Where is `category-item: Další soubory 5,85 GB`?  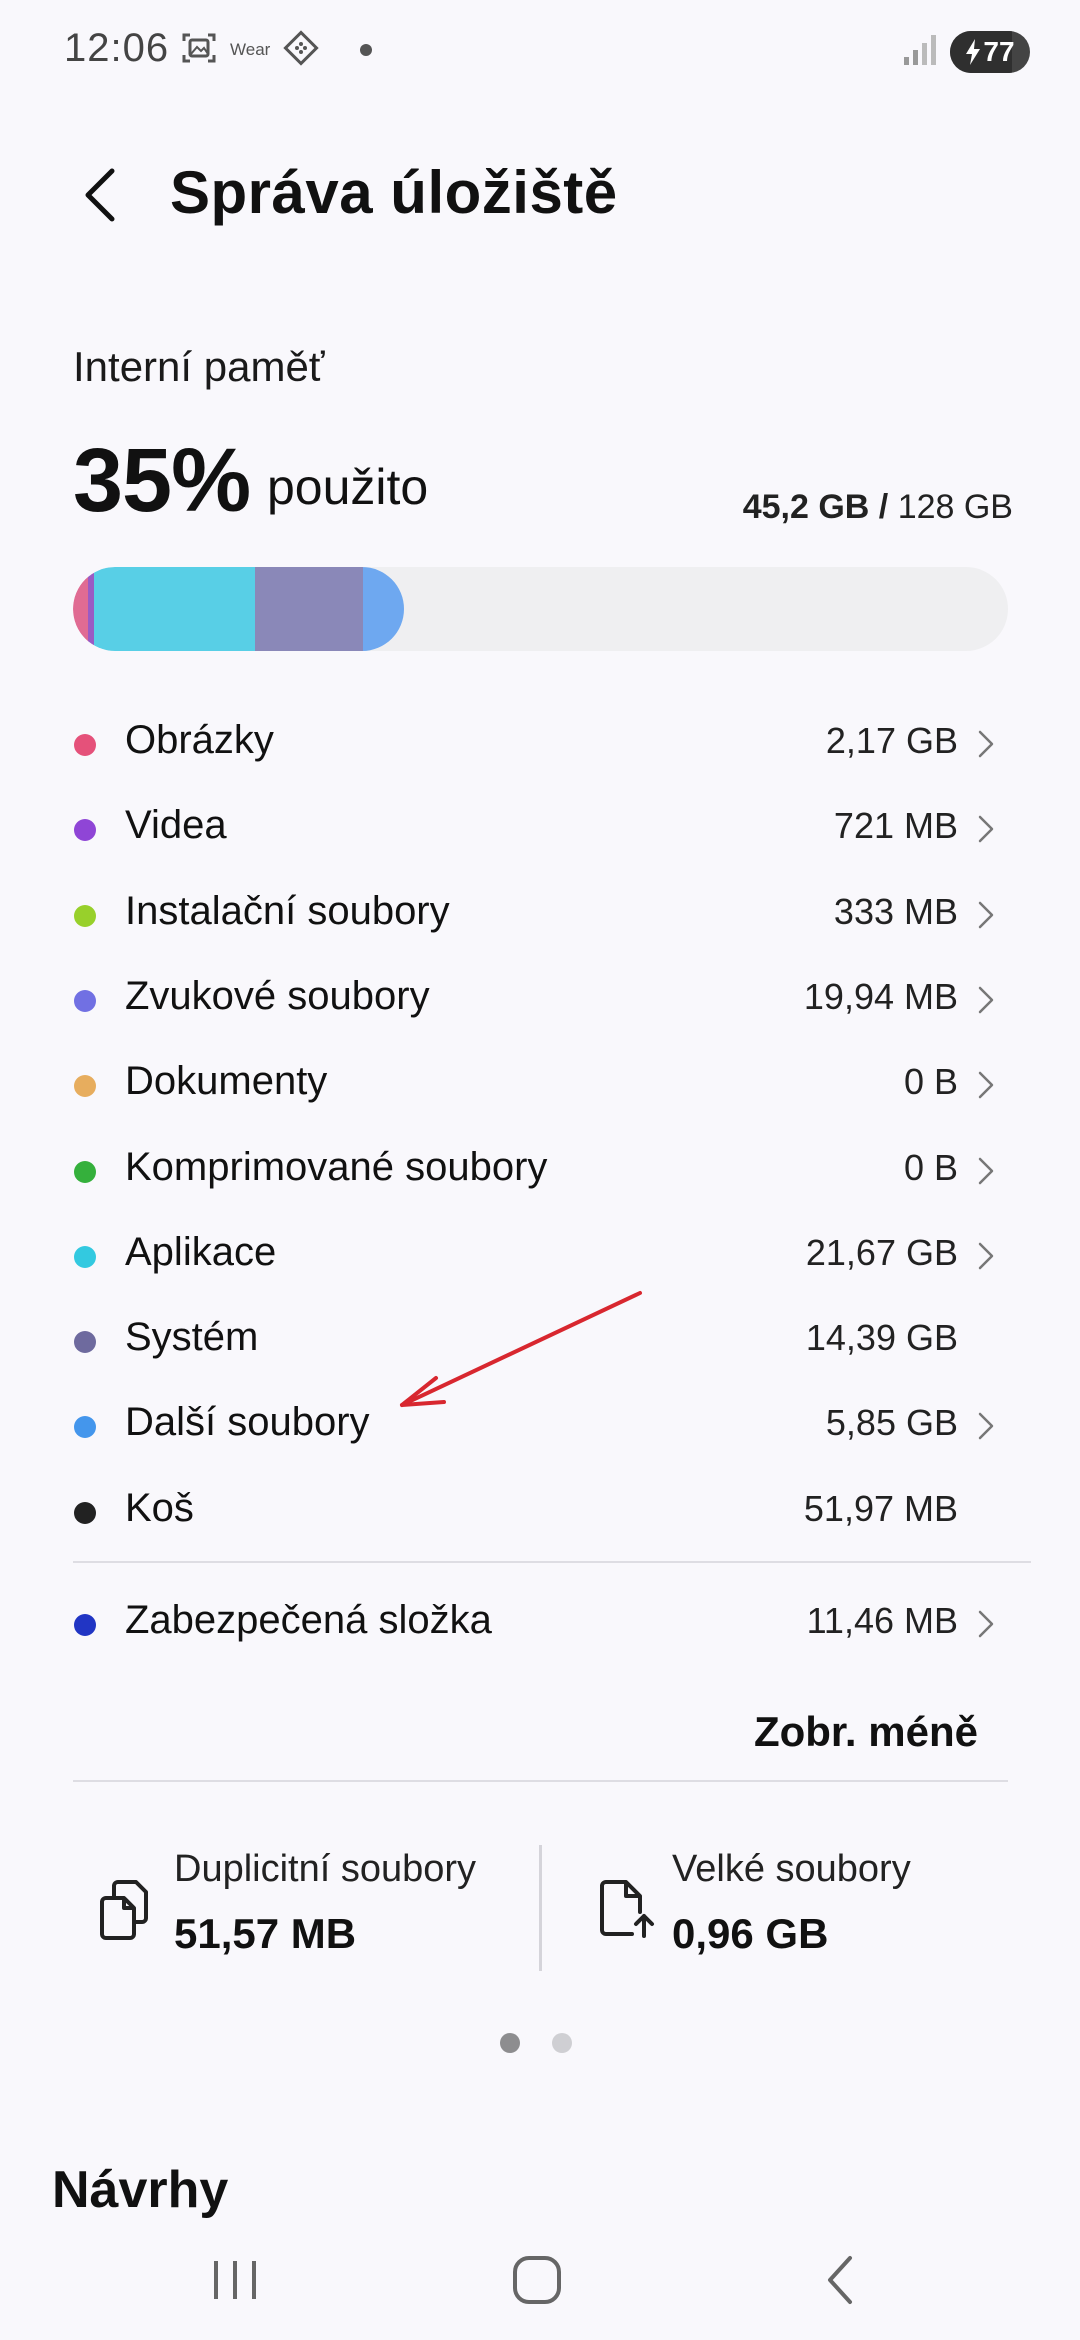 category-item: Další soubory 5,85 GB is located at coordinates (540, 1424).